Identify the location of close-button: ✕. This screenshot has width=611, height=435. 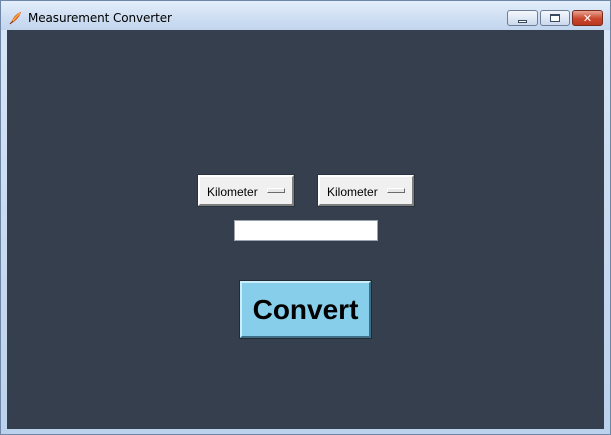
(587, 18).